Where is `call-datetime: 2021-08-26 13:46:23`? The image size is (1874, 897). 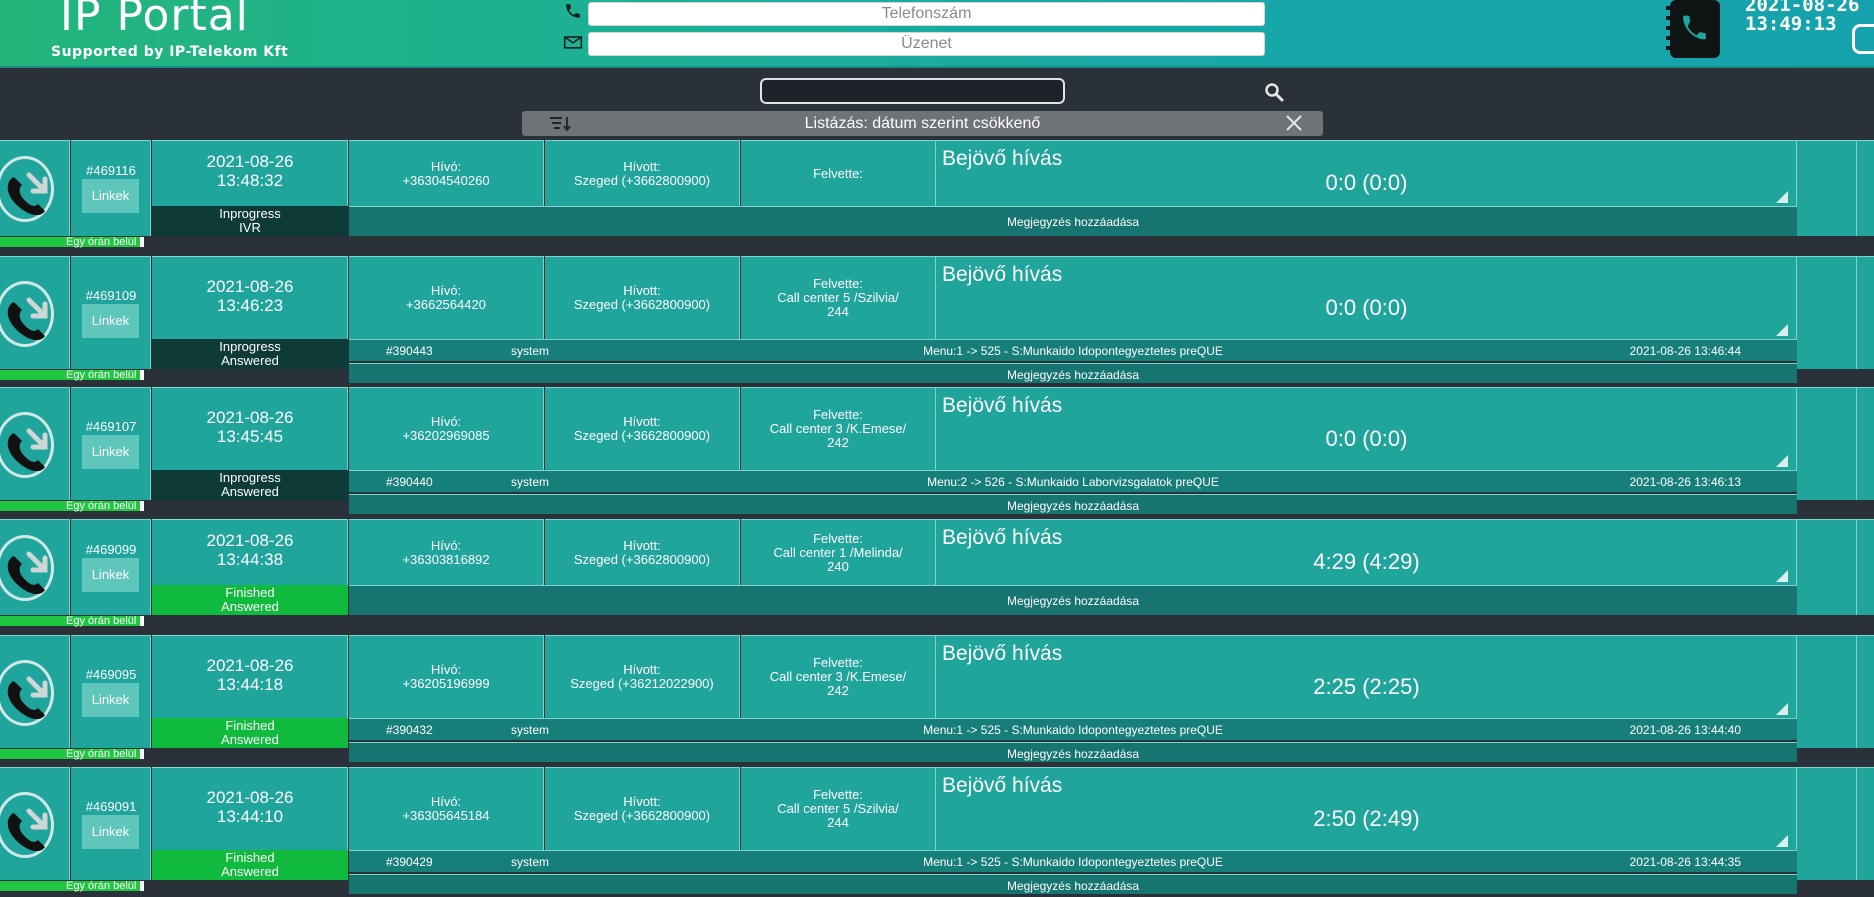 call-datetime: 2021-08-26 13:46:23 is located at coordinates (250, 296).